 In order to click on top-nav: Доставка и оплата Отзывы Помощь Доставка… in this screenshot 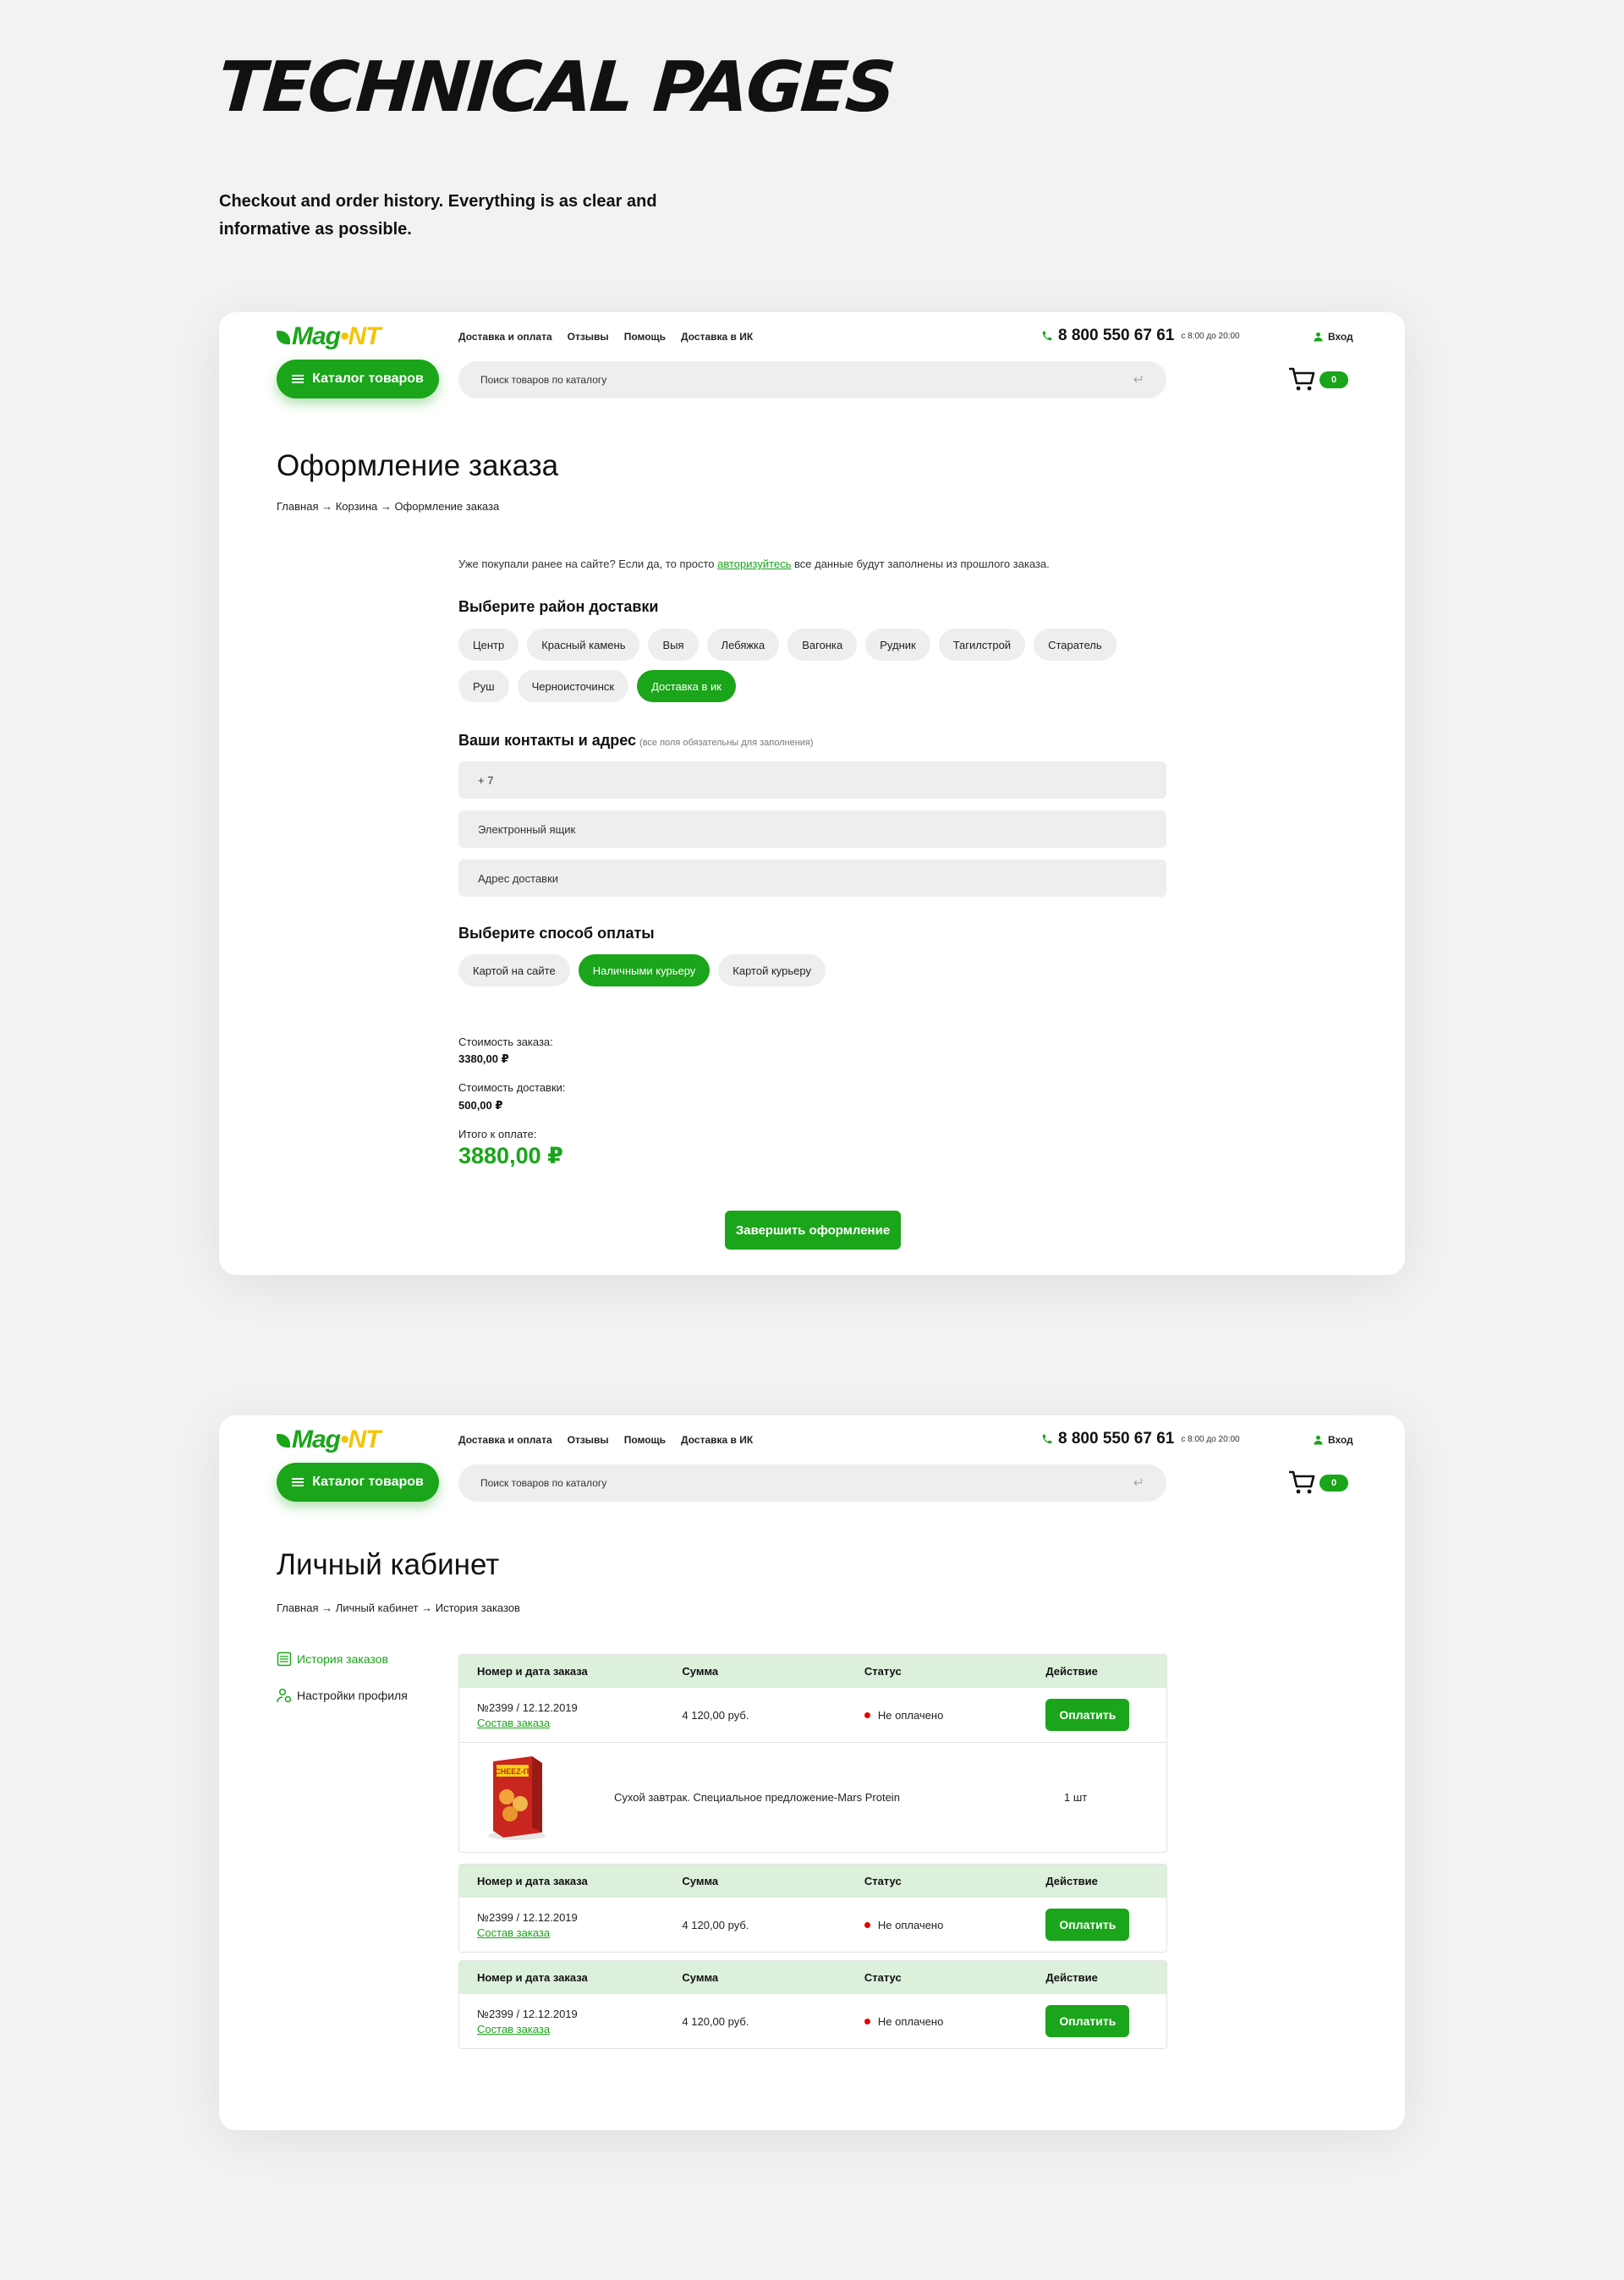, I will do `click(606, 337)`.